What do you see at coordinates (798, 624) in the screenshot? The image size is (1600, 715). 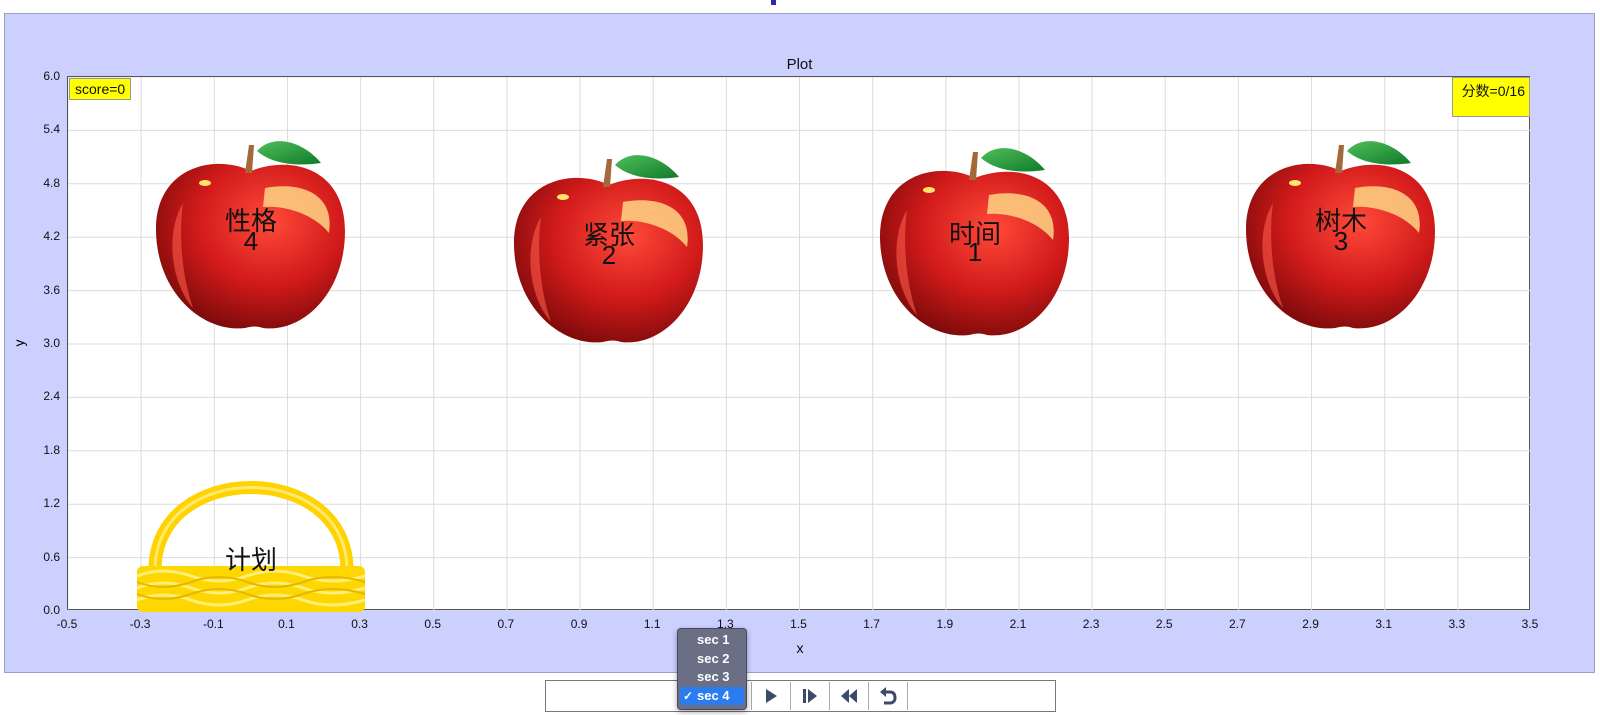 I see `x-tick-label: 1.5` at bounding box center [798, 624].